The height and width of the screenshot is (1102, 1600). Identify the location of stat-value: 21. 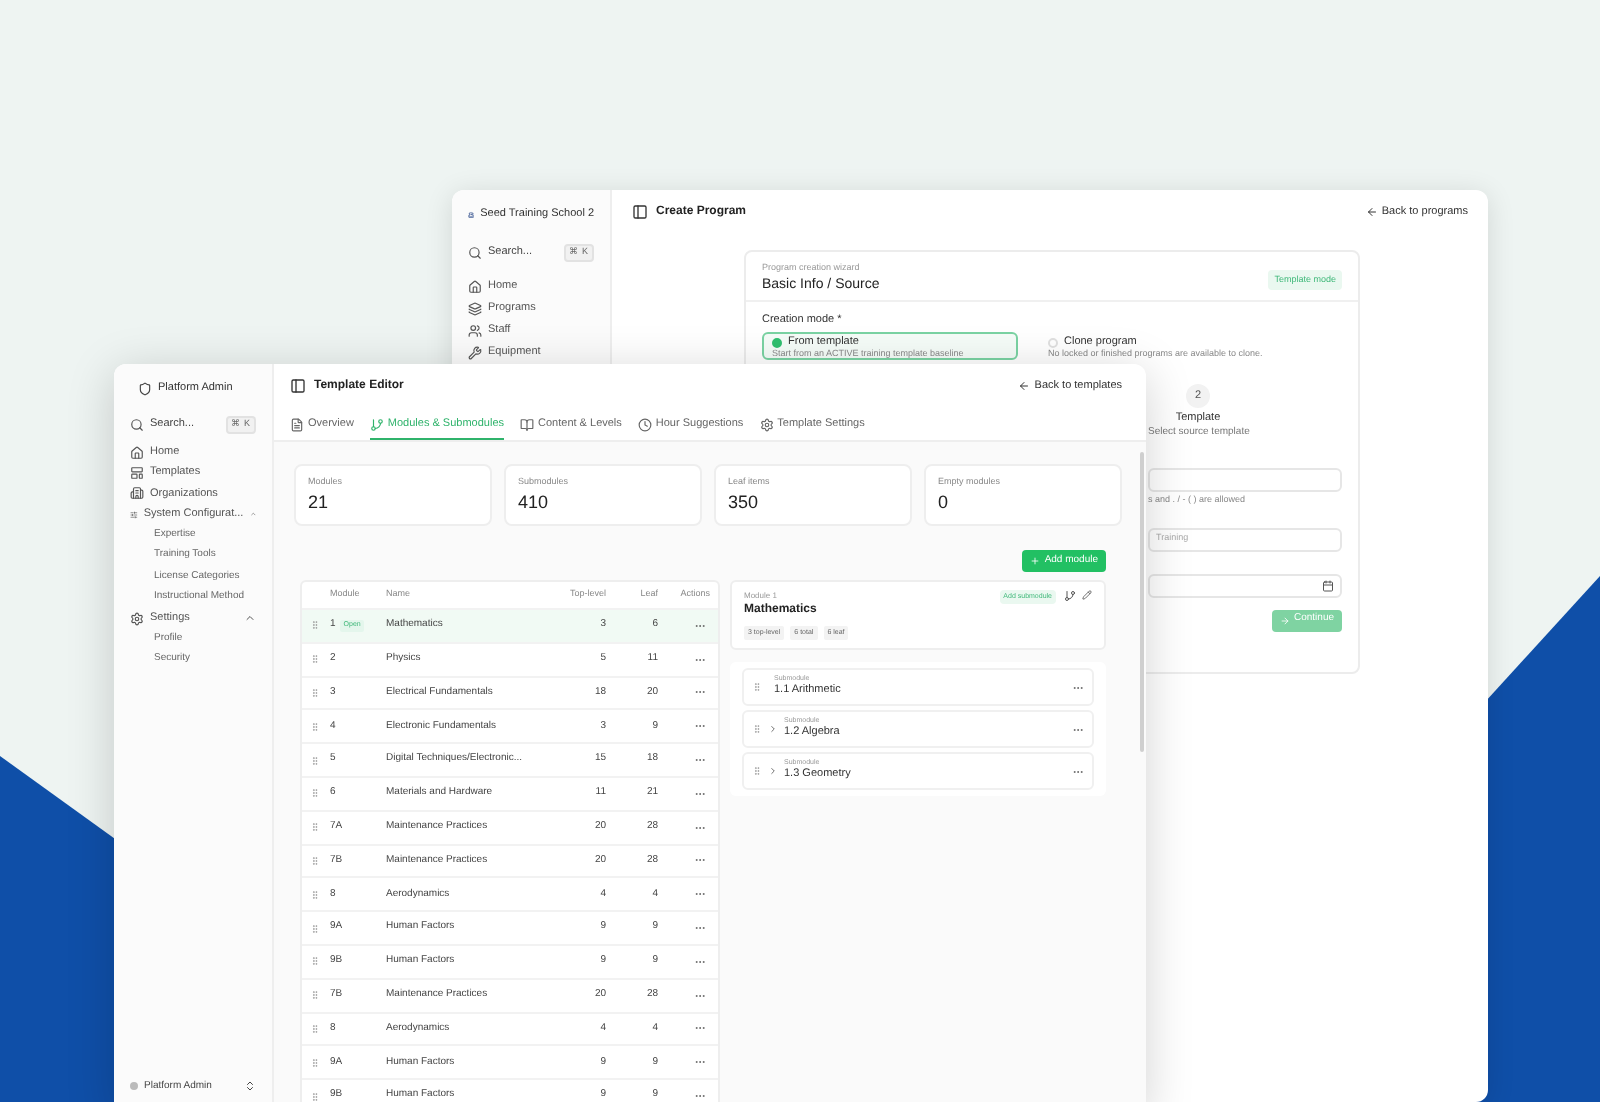
(319, 502).